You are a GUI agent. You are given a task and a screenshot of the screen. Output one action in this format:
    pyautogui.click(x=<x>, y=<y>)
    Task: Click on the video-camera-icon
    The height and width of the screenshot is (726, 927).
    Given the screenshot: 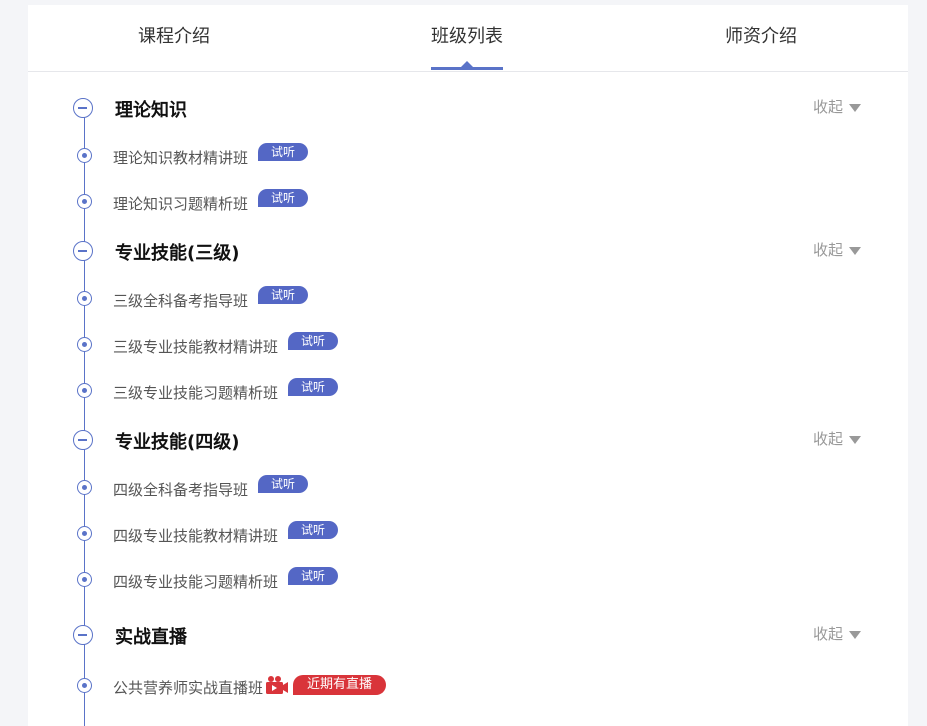 What is the action you would take?
    pyautogui.click(x=277, y=685)
    